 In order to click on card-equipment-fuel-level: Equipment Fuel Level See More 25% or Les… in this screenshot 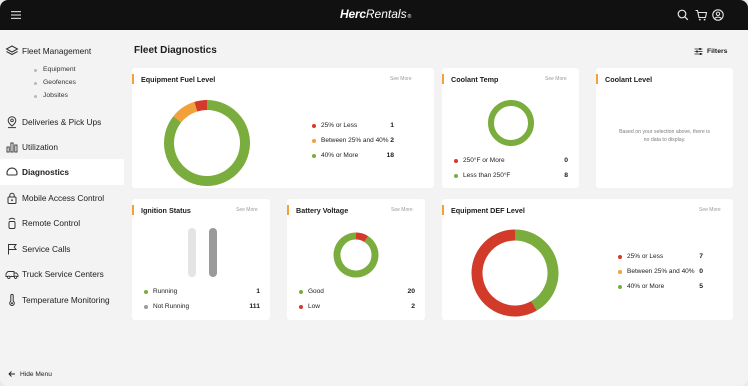, I will do `click(283, 128)`.